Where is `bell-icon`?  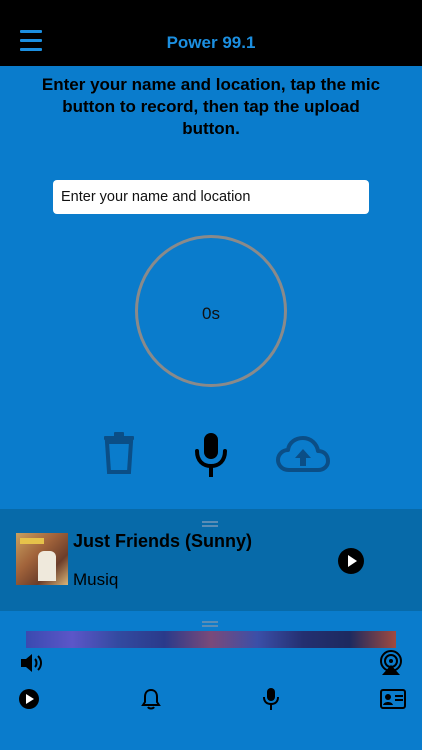 bell-icon is located at coordinates (151, 701).